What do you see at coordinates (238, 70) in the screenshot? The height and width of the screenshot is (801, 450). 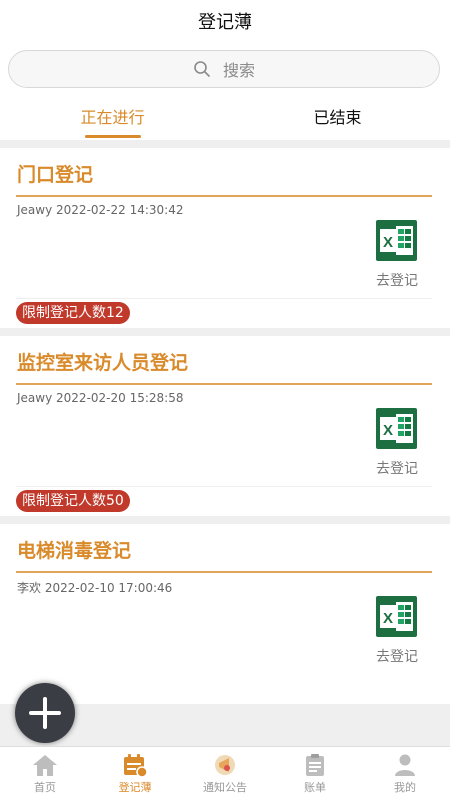 I see `search-placeholder: 搜索` at bounding box center [238, 70].